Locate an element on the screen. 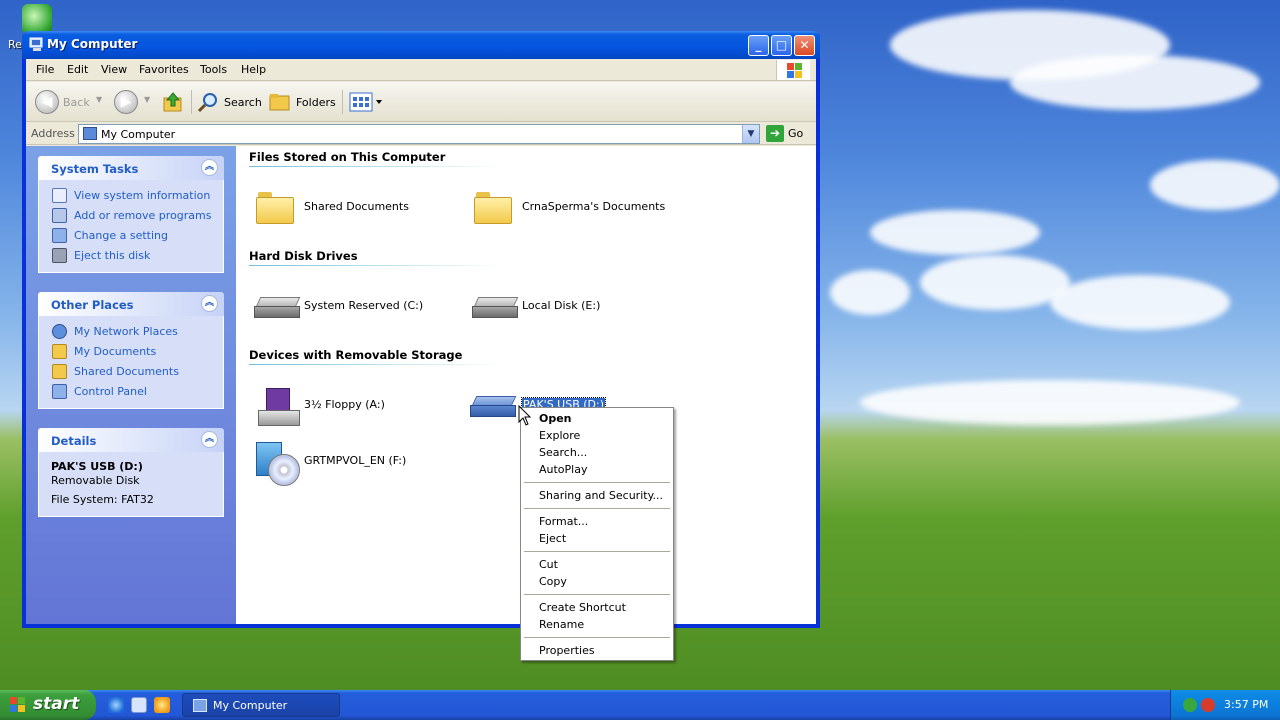 This screenshot has width=1280, height=720. back-arrow-icon: ◀ is located at coordinates (47, 102).